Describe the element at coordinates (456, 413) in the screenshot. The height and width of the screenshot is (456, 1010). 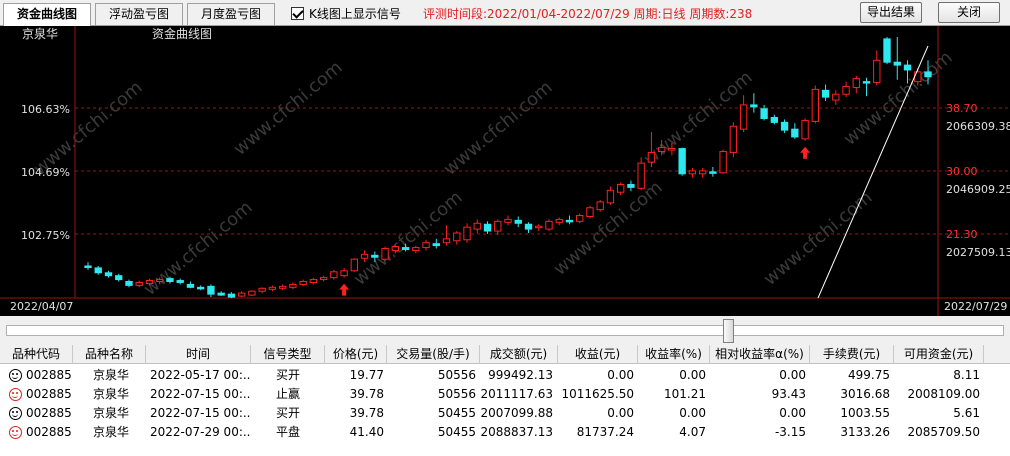
I see `cell-volume: 50455` at that location.